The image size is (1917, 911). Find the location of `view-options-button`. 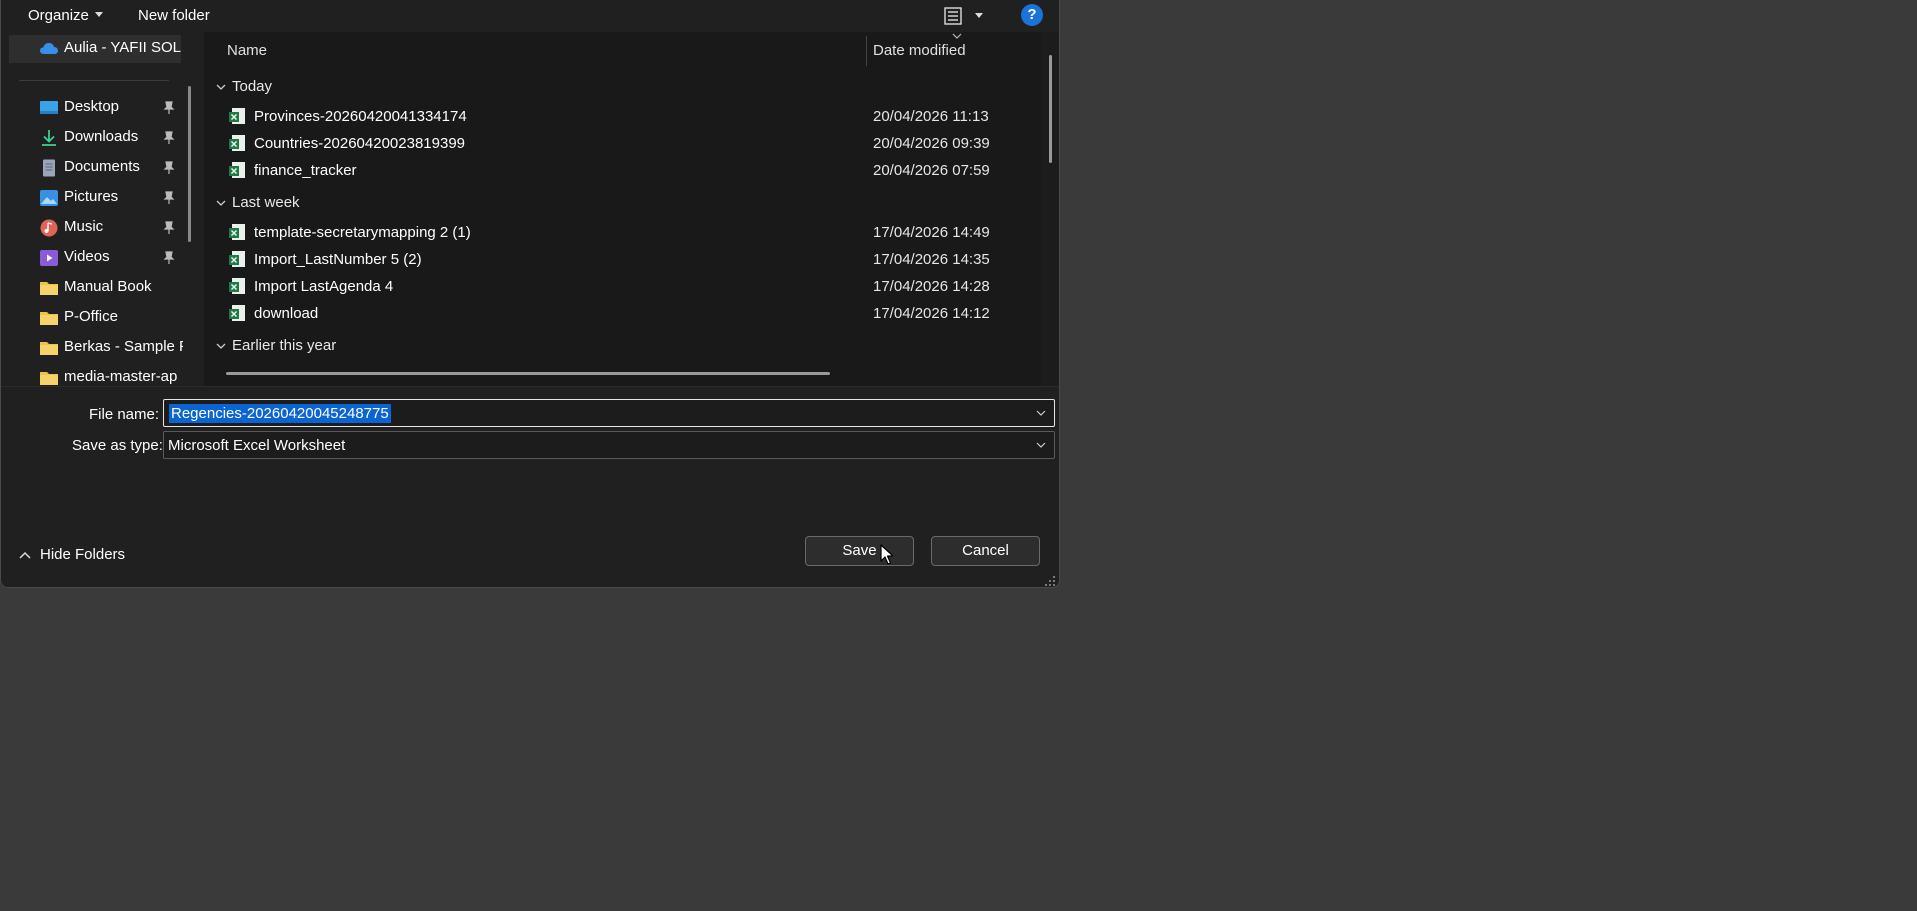

view-options-button is located at coordinates (964, 16).